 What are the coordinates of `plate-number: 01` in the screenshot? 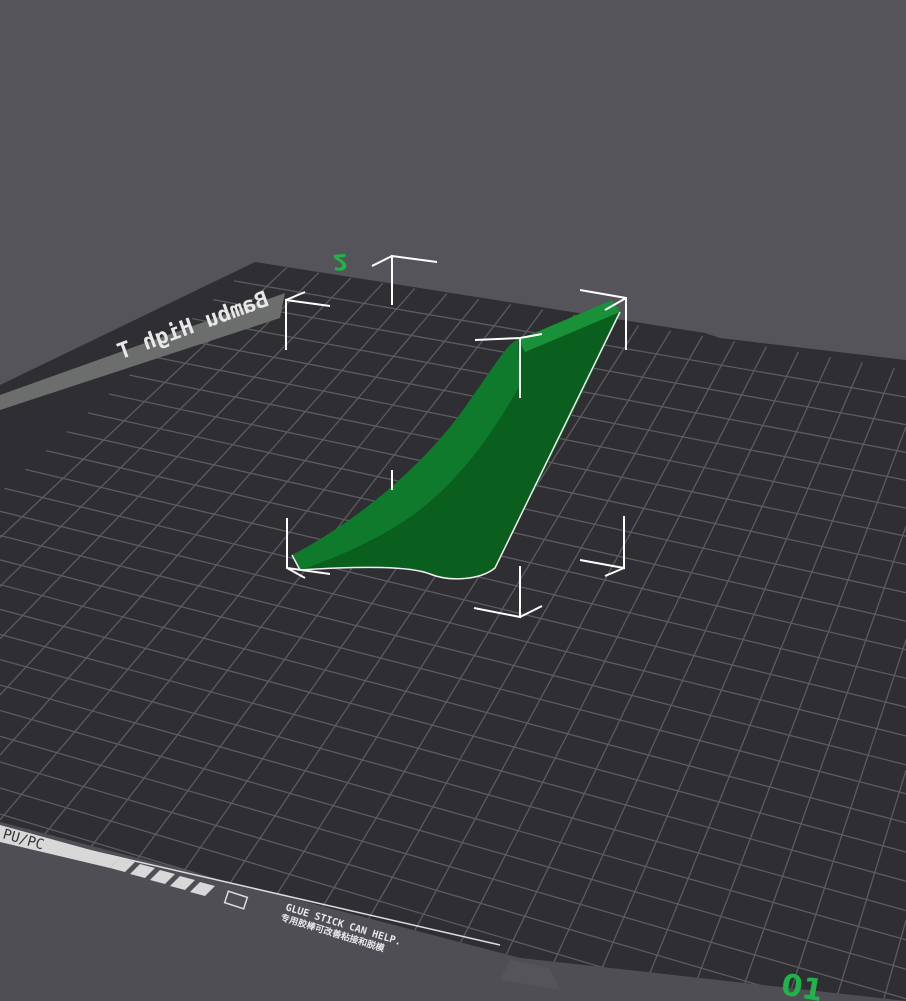 It's located at (802, 984).